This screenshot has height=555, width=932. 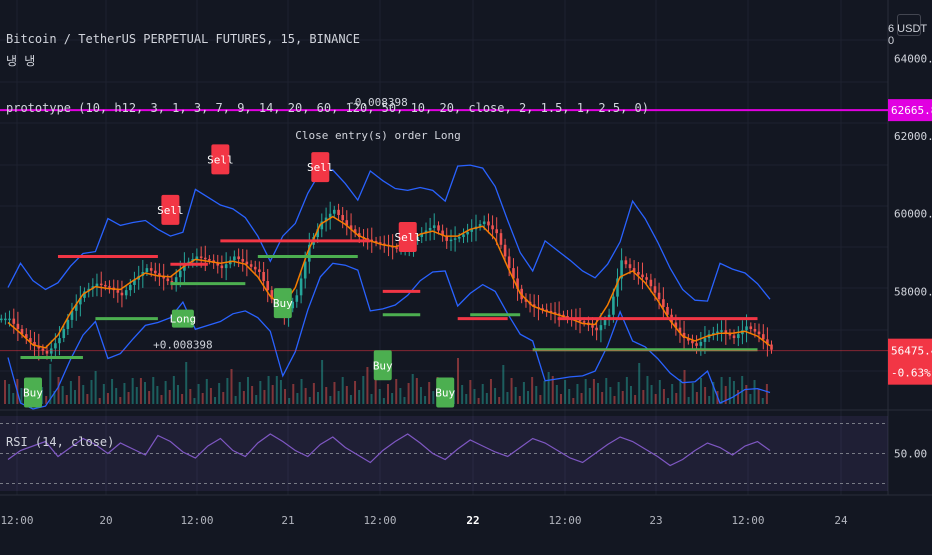 What do you see at coordinates (60, 442) in the screenshot?
I see `rsi-legend: RSI (14, close)` at bounding box center [60, 442].